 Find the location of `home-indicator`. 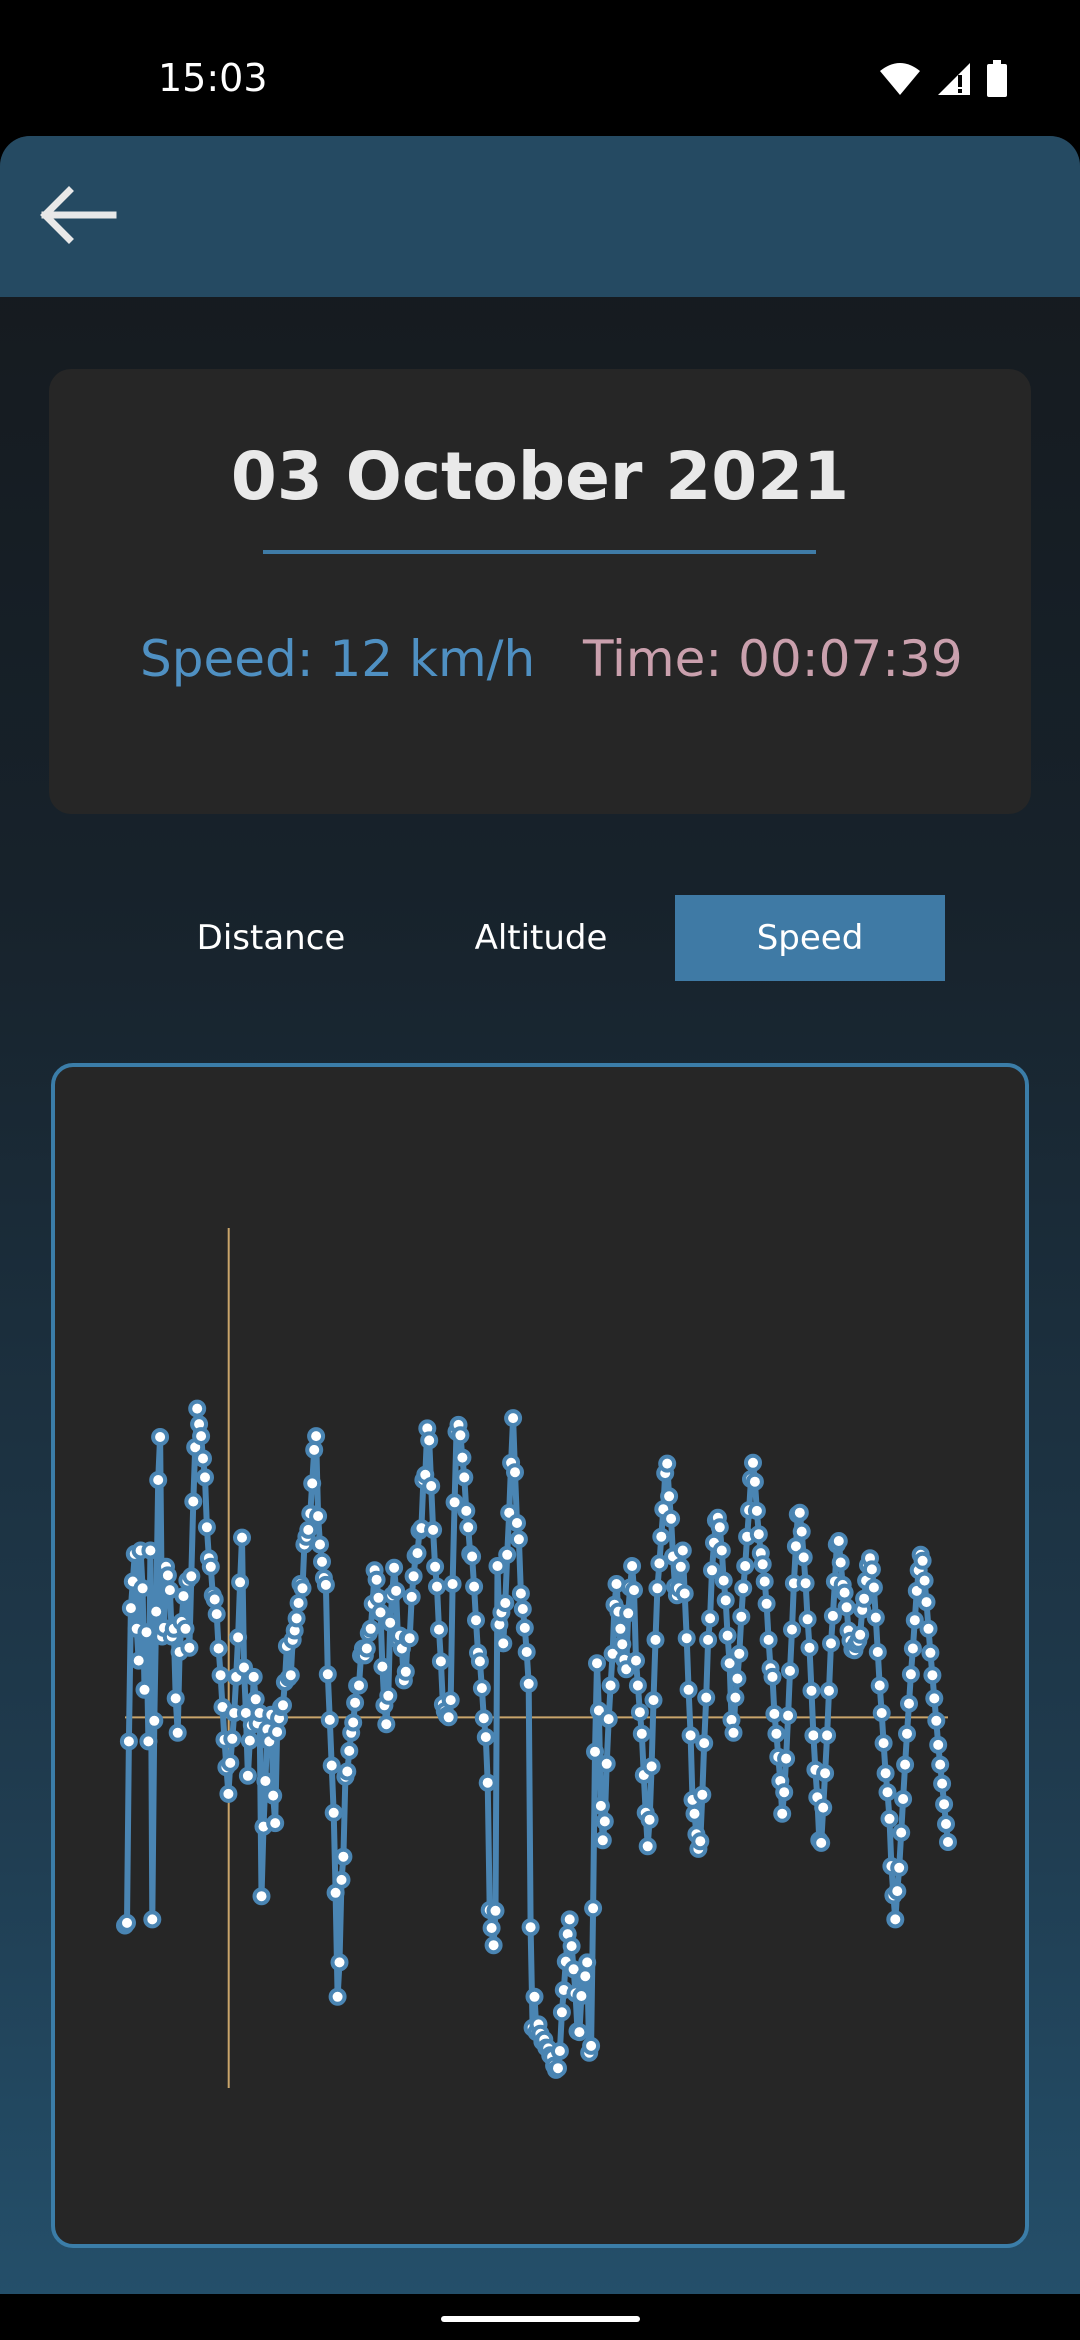

home-indicator is located at coordinates (540, 2319).